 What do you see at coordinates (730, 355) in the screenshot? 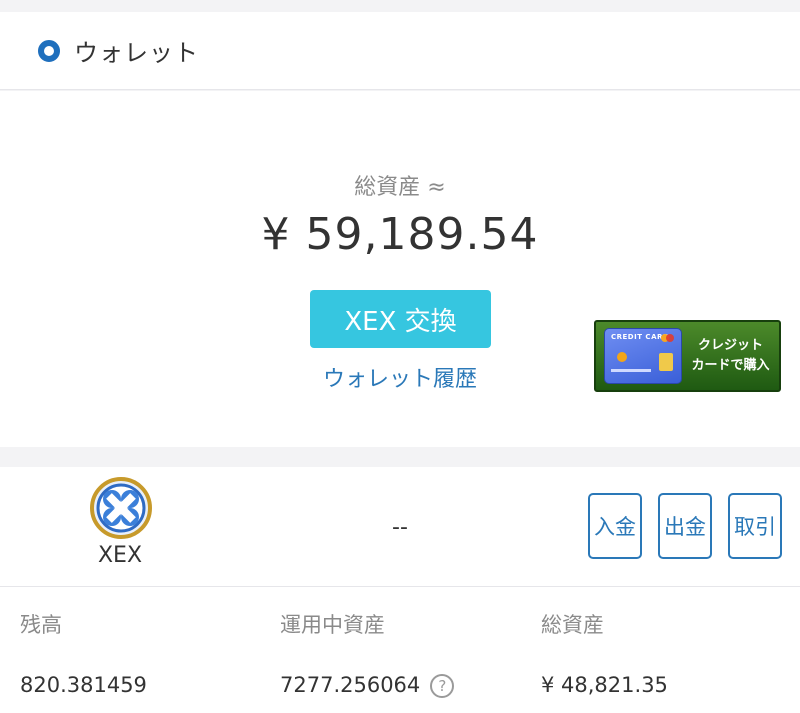
I see `credit-card-purchase-label: クレジット カードで購入` at bounding box center [730, 355].